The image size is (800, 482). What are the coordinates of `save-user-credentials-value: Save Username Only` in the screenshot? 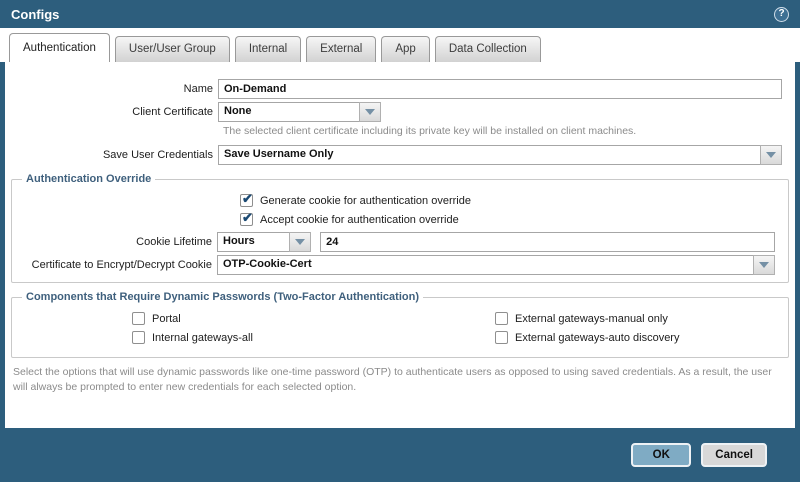 It's located at (489, 155).